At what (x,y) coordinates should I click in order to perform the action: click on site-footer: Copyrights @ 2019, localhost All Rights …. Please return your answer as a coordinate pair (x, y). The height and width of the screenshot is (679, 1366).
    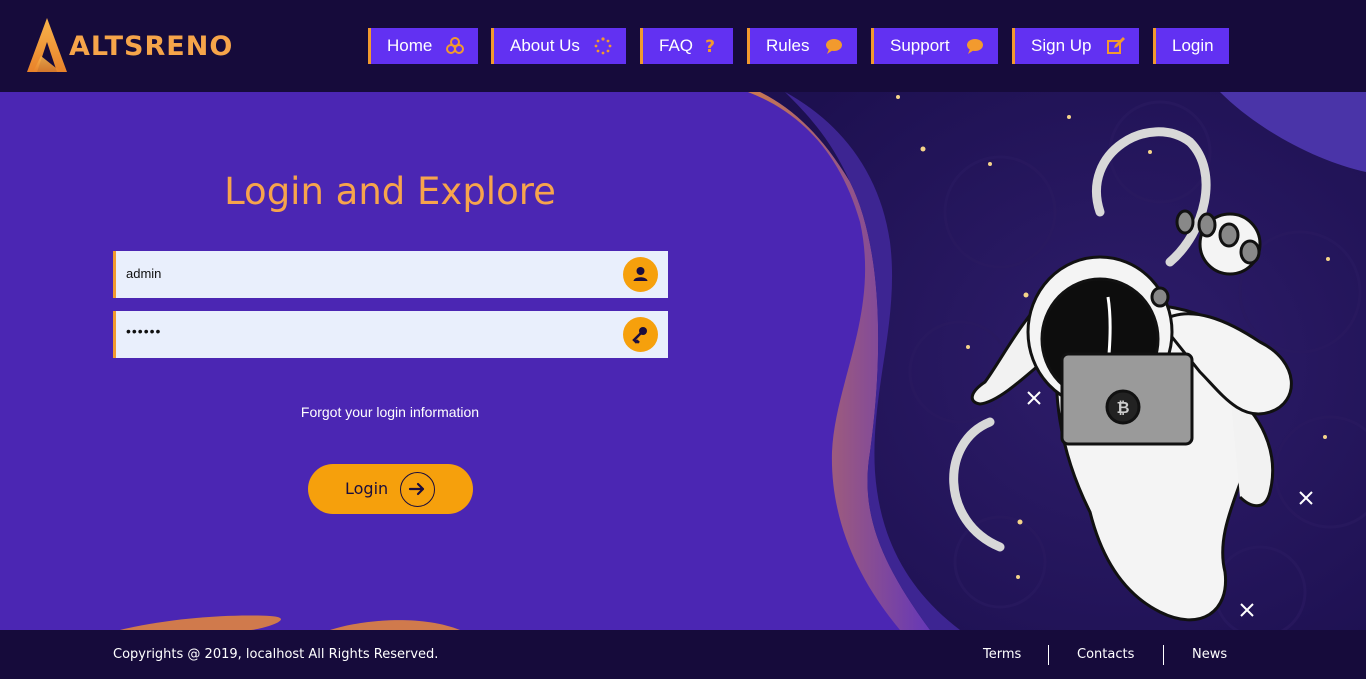
    Looking at the image, I should click on (683, 654).